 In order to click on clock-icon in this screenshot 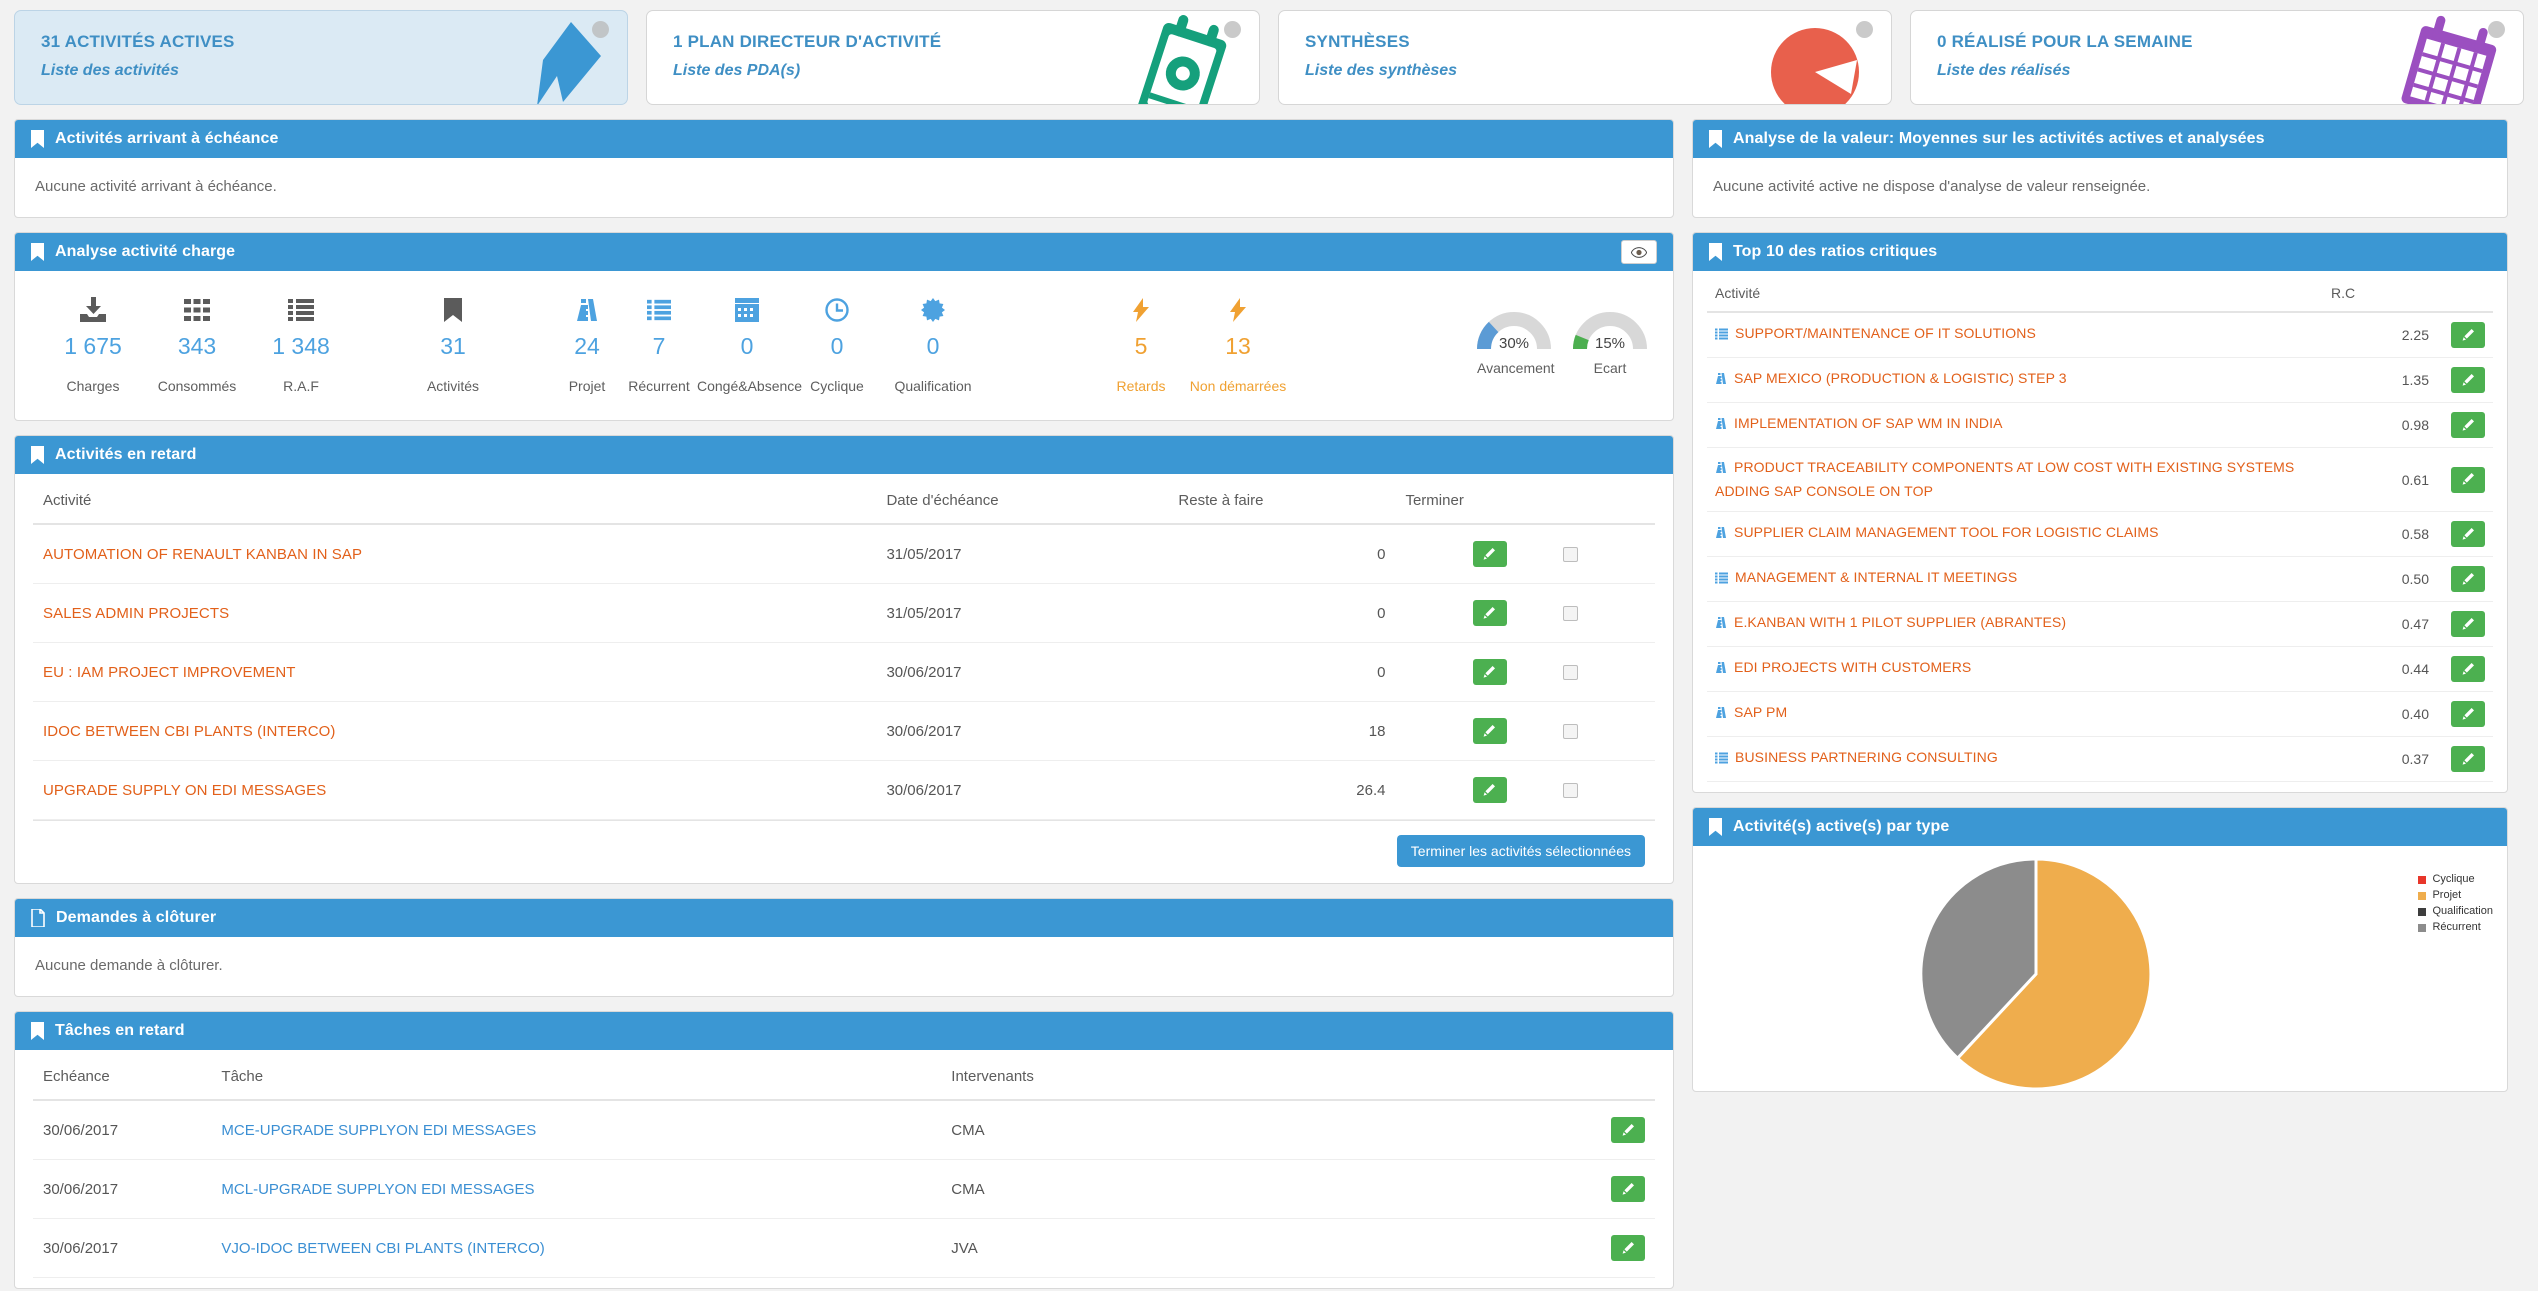, I will do `click(837, 310)`.